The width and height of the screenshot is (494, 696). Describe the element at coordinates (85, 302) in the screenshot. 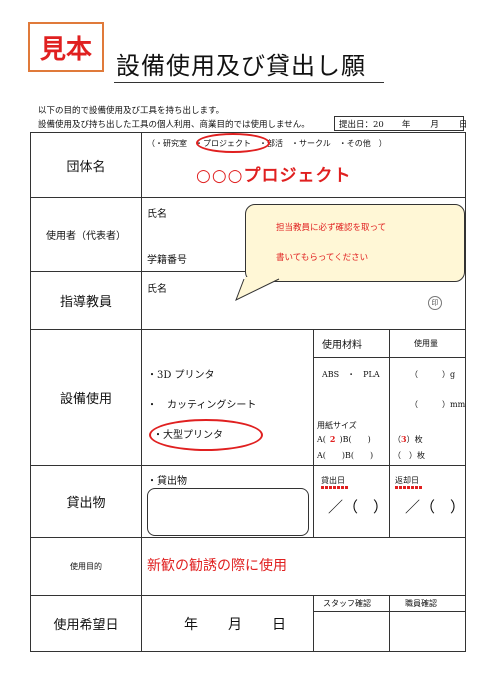

I see `advisor-label: 指導教員` at that location.